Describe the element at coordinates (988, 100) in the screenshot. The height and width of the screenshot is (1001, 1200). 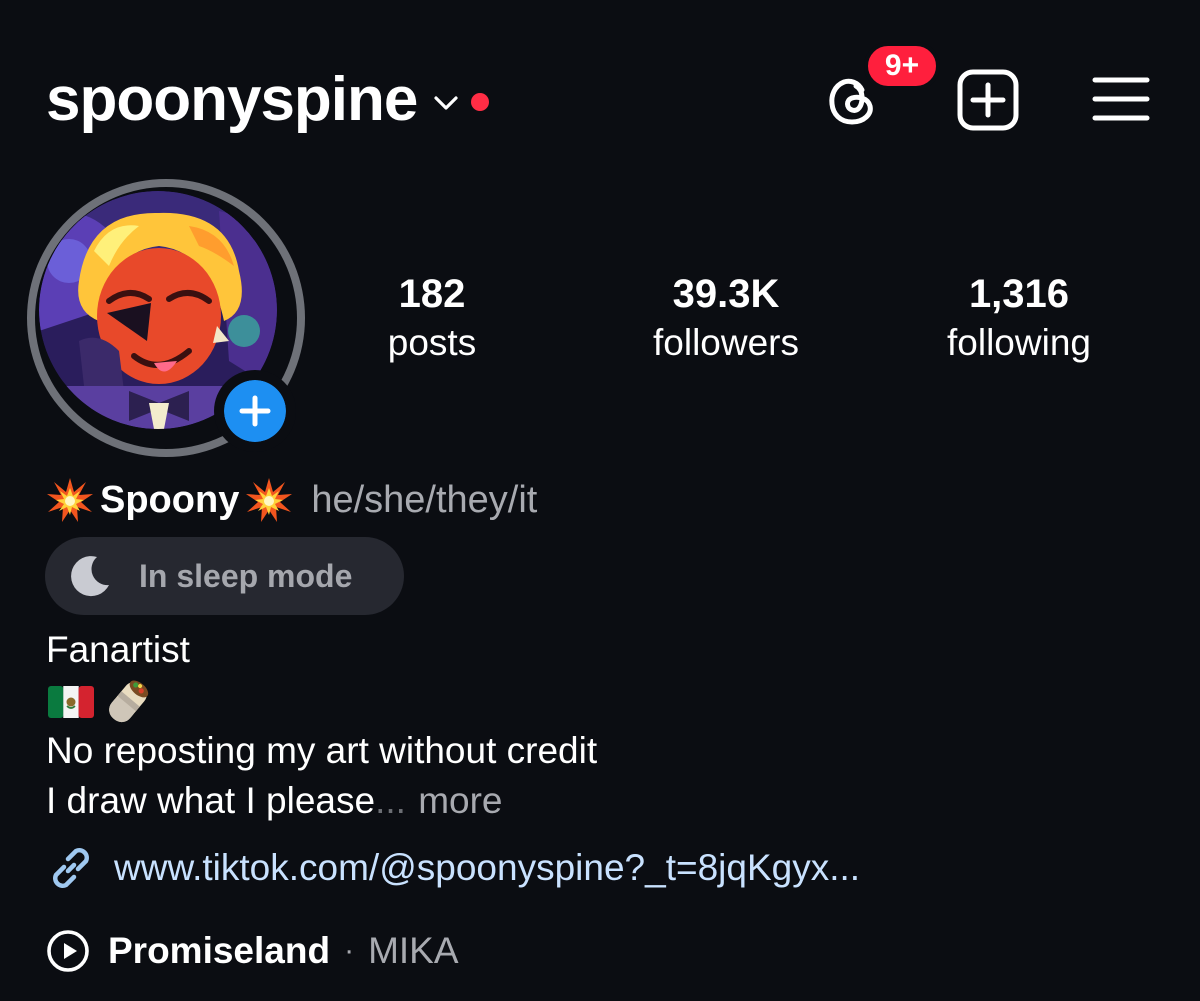
I see `plus-square-icon` at that location.